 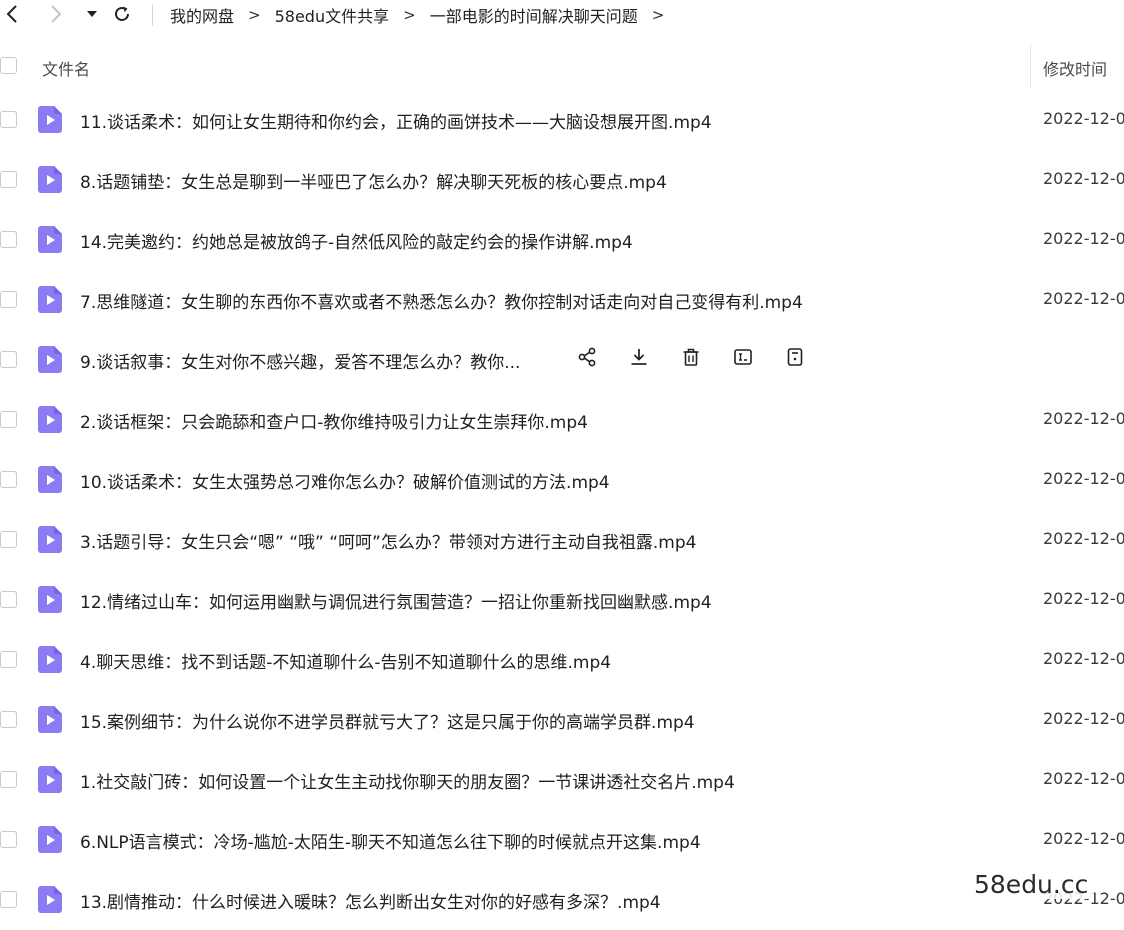 What do you see at coordinates (396, 600) in the screenshot?
I see `file-name: 12.情绪过山车：如何运用幽默与调侃进行氛围营造？一招让你重新找回幽默感.mp4` at bounding box center [396, 600].